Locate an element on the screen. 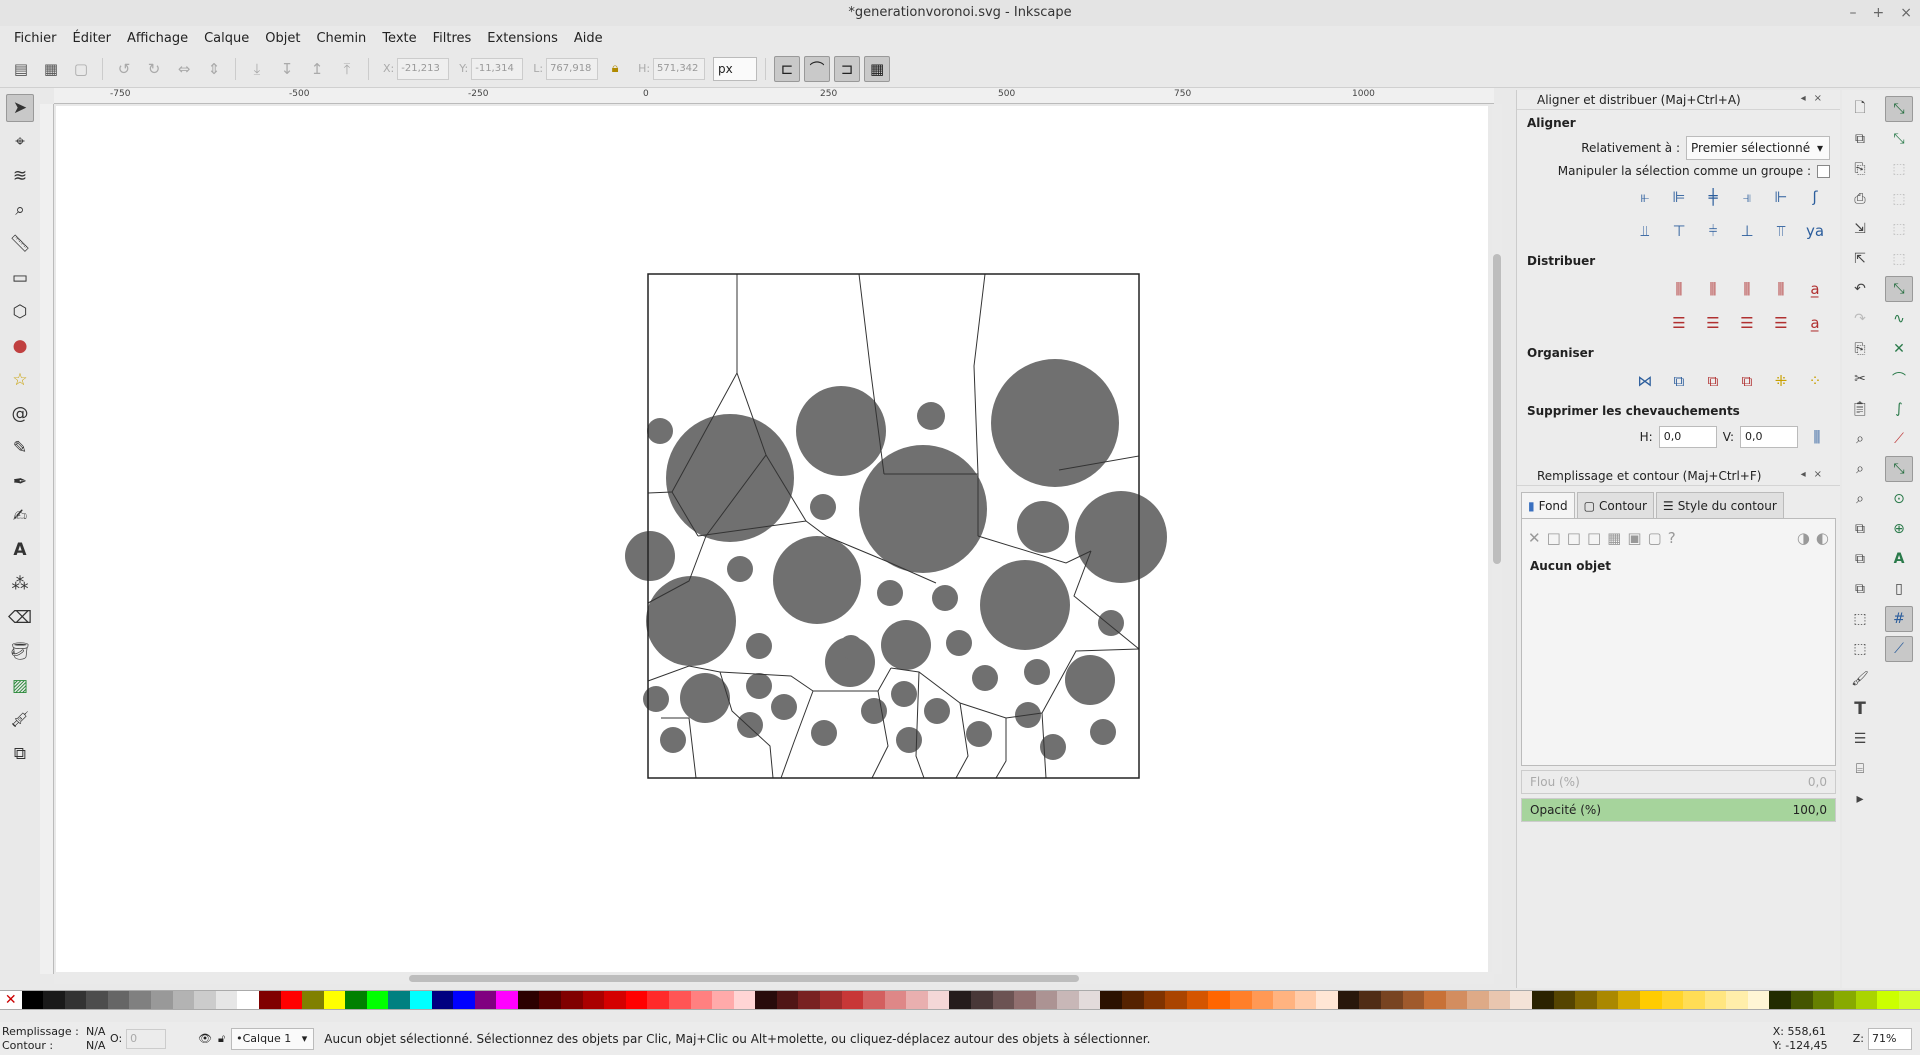  pattern-icon: ▣ is located at coordinates (1634, 538).